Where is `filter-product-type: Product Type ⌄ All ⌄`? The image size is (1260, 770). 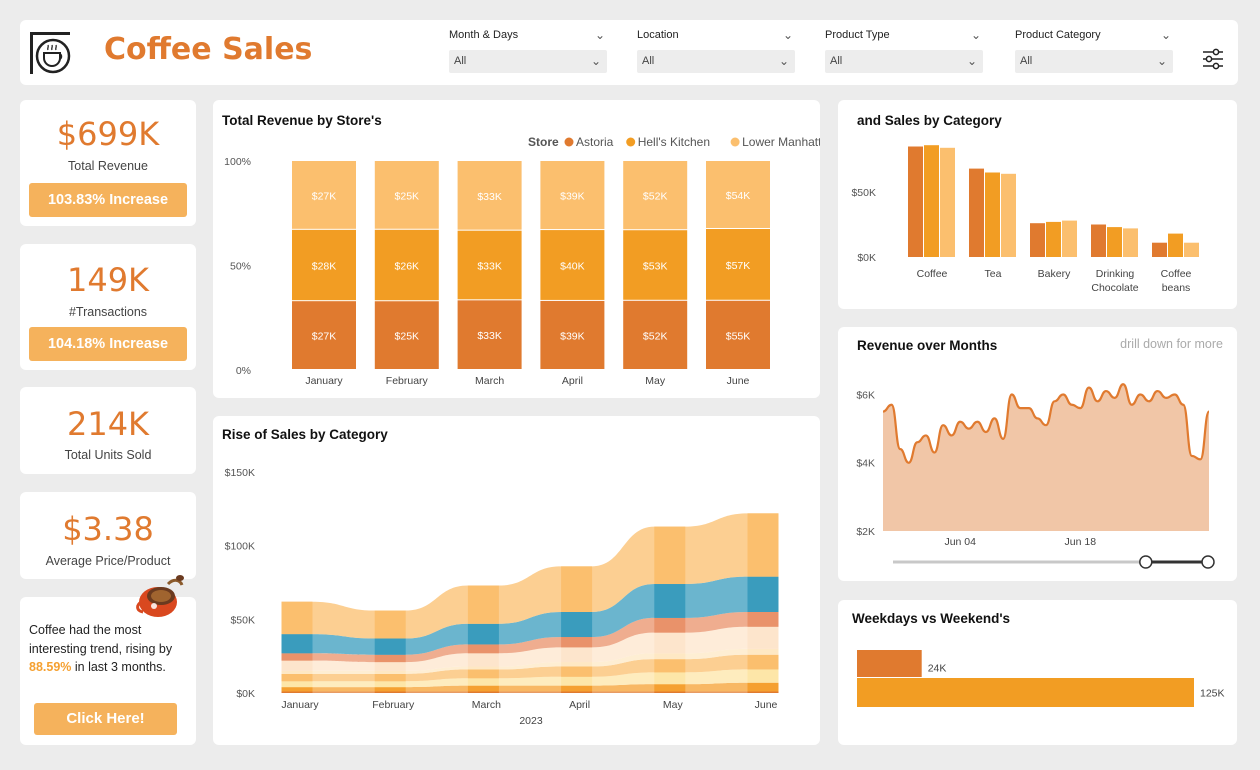
filter-product-type: Product Type ⌄ All ⌄ is located at coordinates (904, 50).